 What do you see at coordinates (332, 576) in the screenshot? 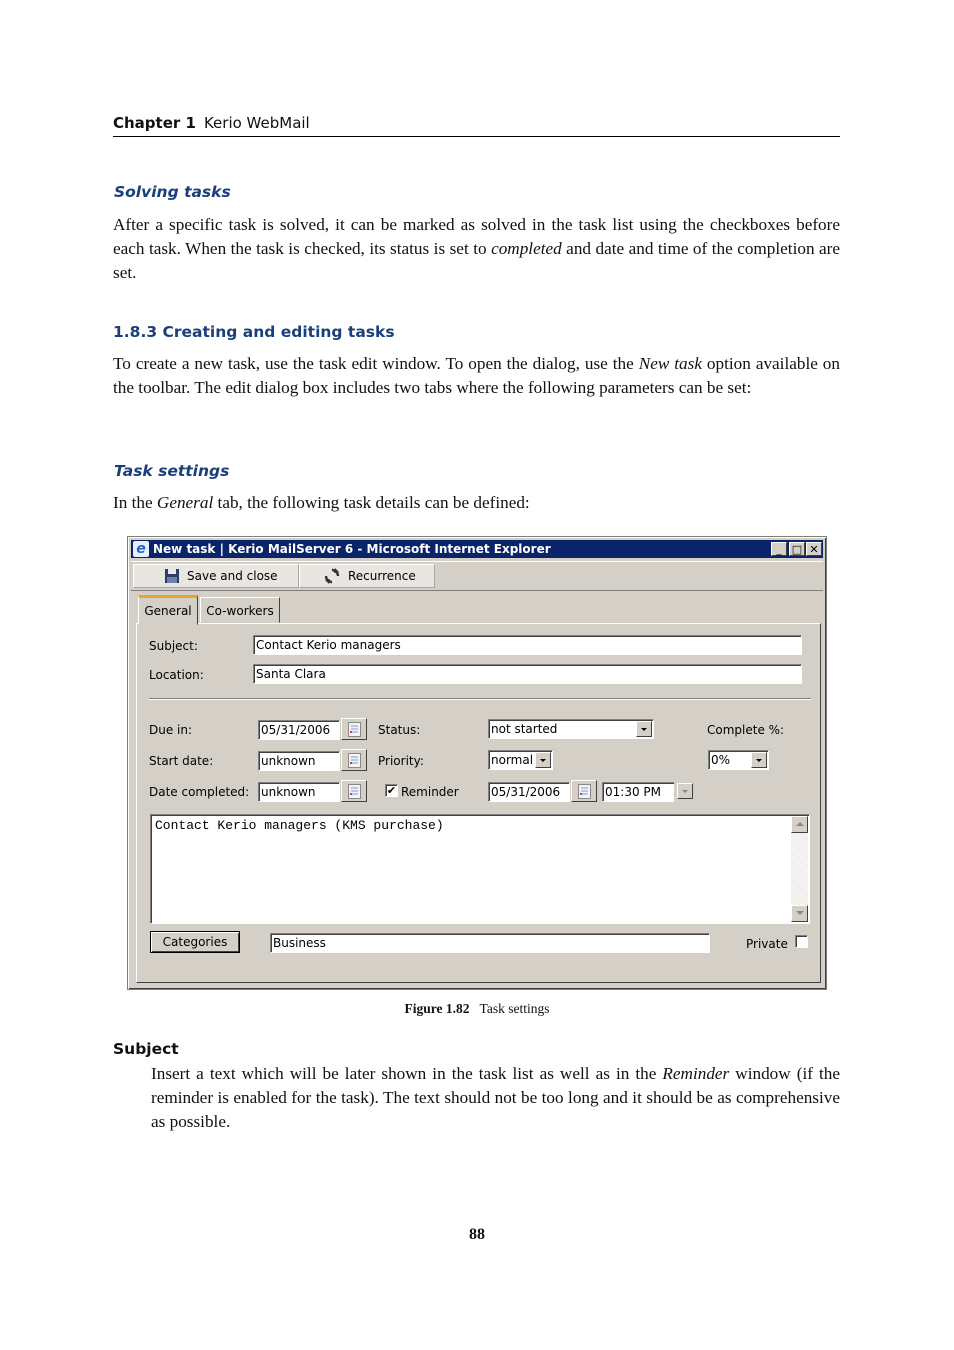
I see `recurrence-refresh-icon` at bounding box center [332, 576].